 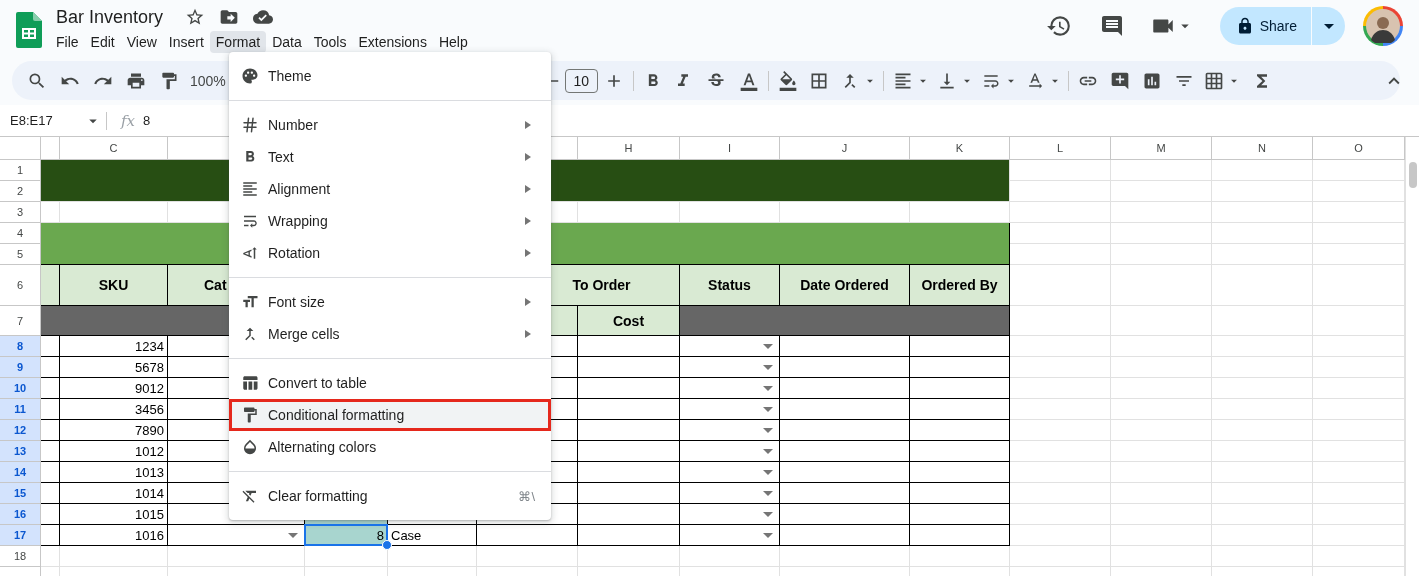 I want to click on name-box: E8:E17, so click(x=51, y=120).